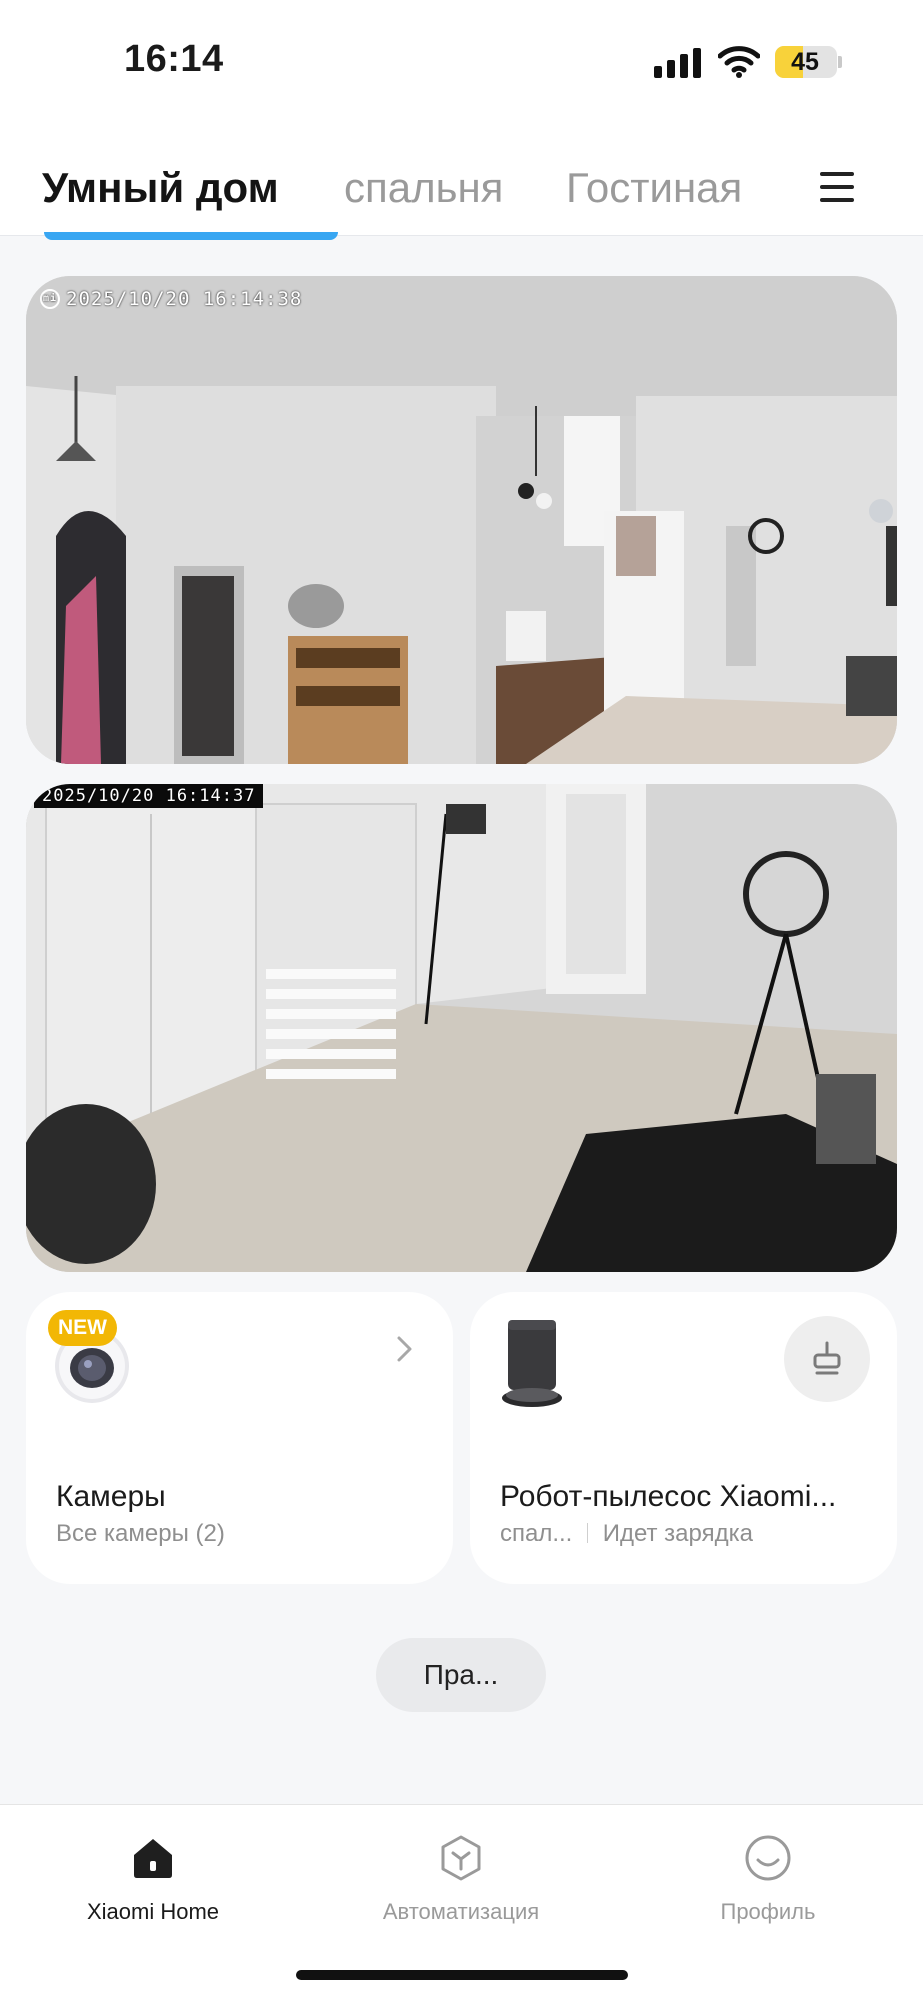  What do you see at coordinates (184, 299) in the screenshot?
I see `timestamp-text: 2025/10/20 16:14:38` at bounding box center [184, 299].